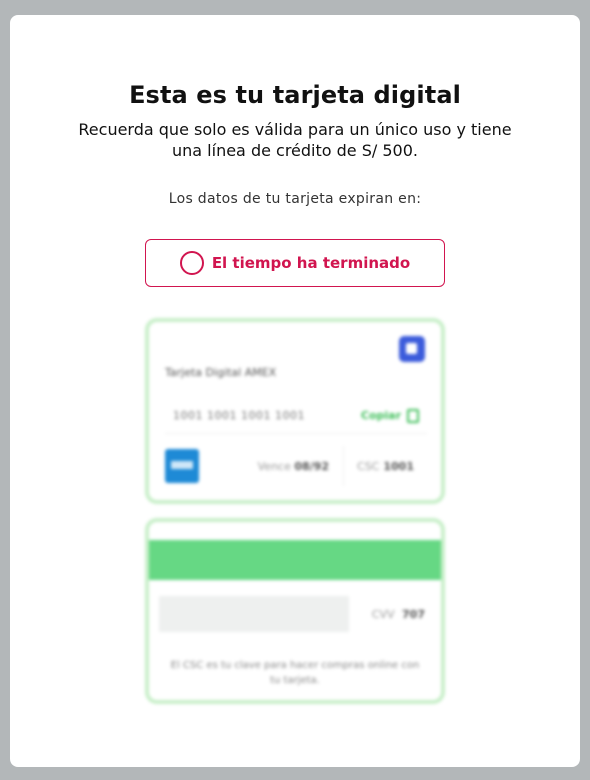 This screenshot has height=780, width=590. What do you see at coordinates (295, 560) in the screenshot?
I see `magnetic-stripe` at bounding box center [295, 560].